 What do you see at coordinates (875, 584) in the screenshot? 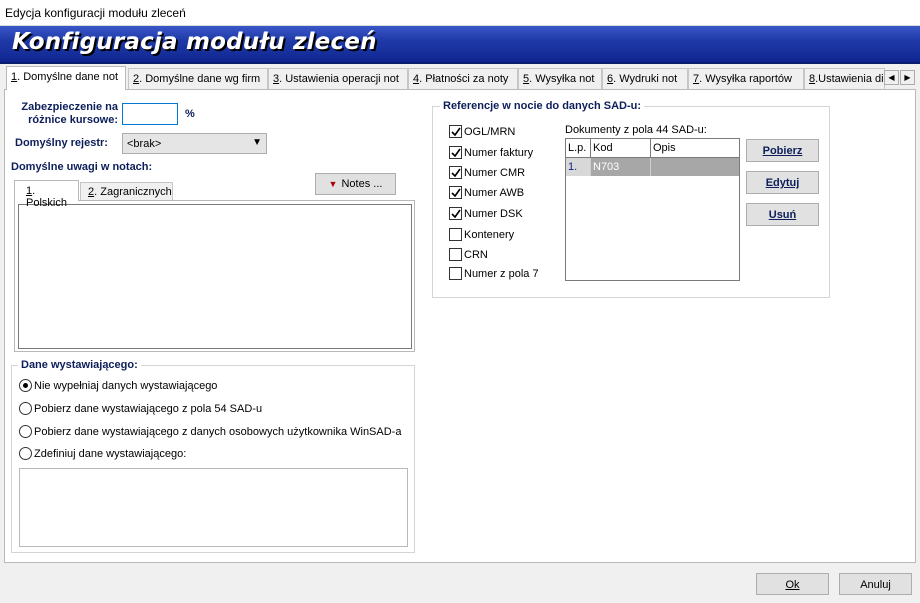
I see `cancel-button: Anuluj` at bounding box center [875, 584].